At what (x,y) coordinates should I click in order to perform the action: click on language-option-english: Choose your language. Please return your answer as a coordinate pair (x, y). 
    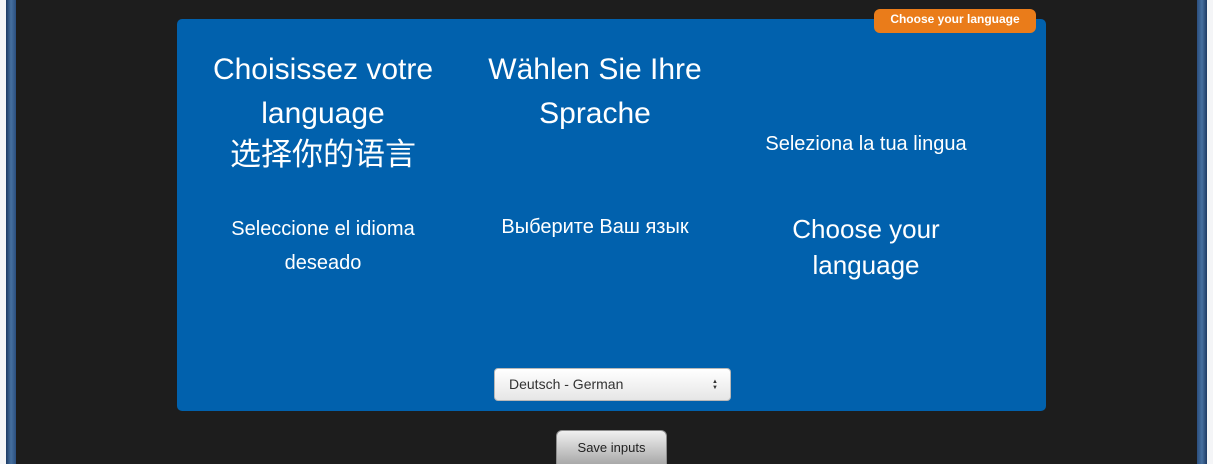
    Looking at the image, I should click on (866, 247).